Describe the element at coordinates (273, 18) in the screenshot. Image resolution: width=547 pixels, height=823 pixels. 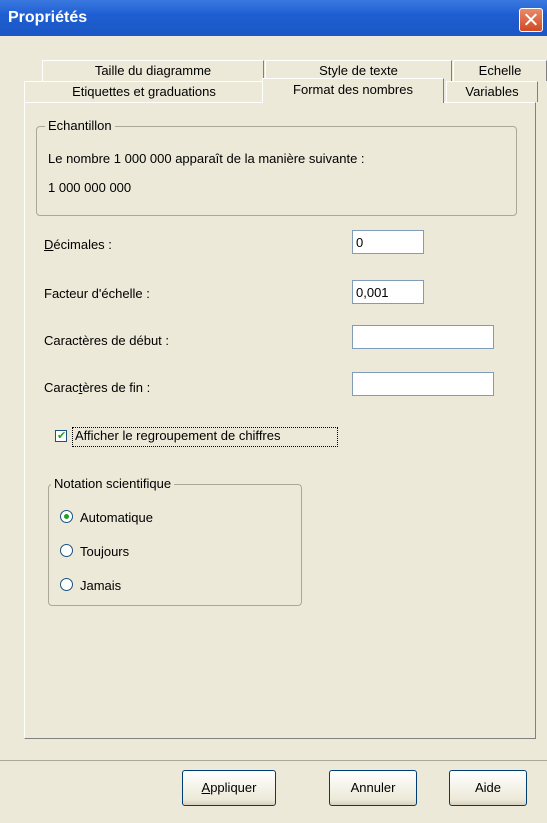
I see `title-bar: Propriétés` at that location.